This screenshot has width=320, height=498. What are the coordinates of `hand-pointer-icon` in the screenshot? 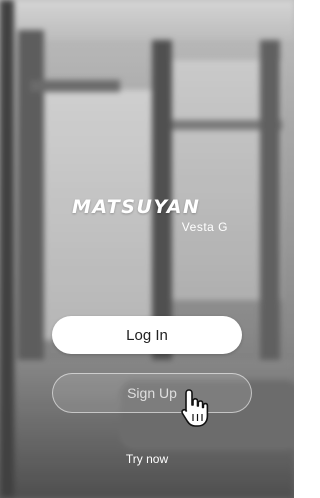 It's located at (195, 408).